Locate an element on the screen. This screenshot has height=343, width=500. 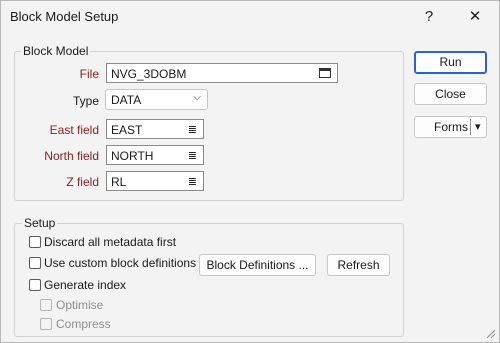
z-field-value: RL is located at coordinates (119, 182).